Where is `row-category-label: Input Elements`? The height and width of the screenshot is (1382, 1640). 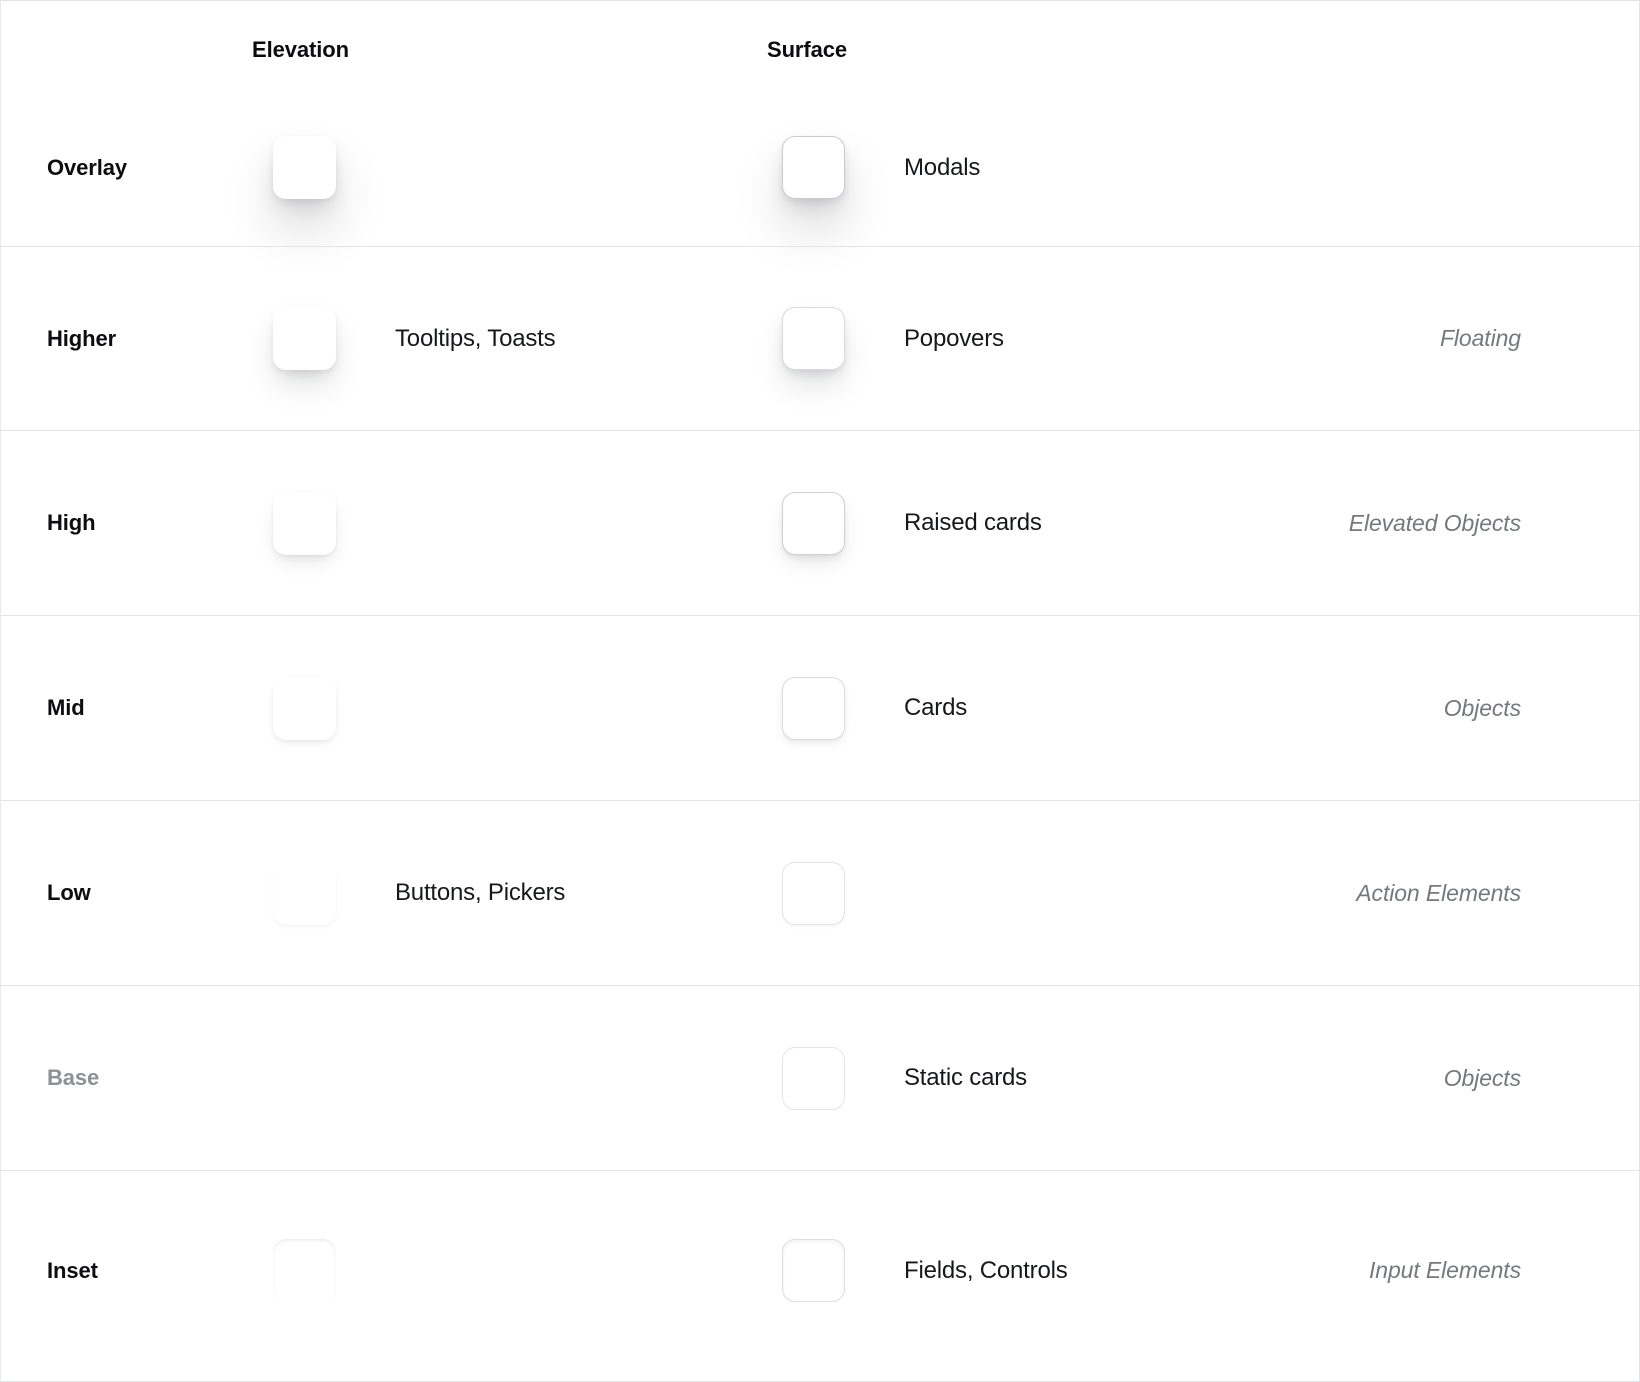 row-category-label: Input Elements is located at coordinates (1444, 1270).